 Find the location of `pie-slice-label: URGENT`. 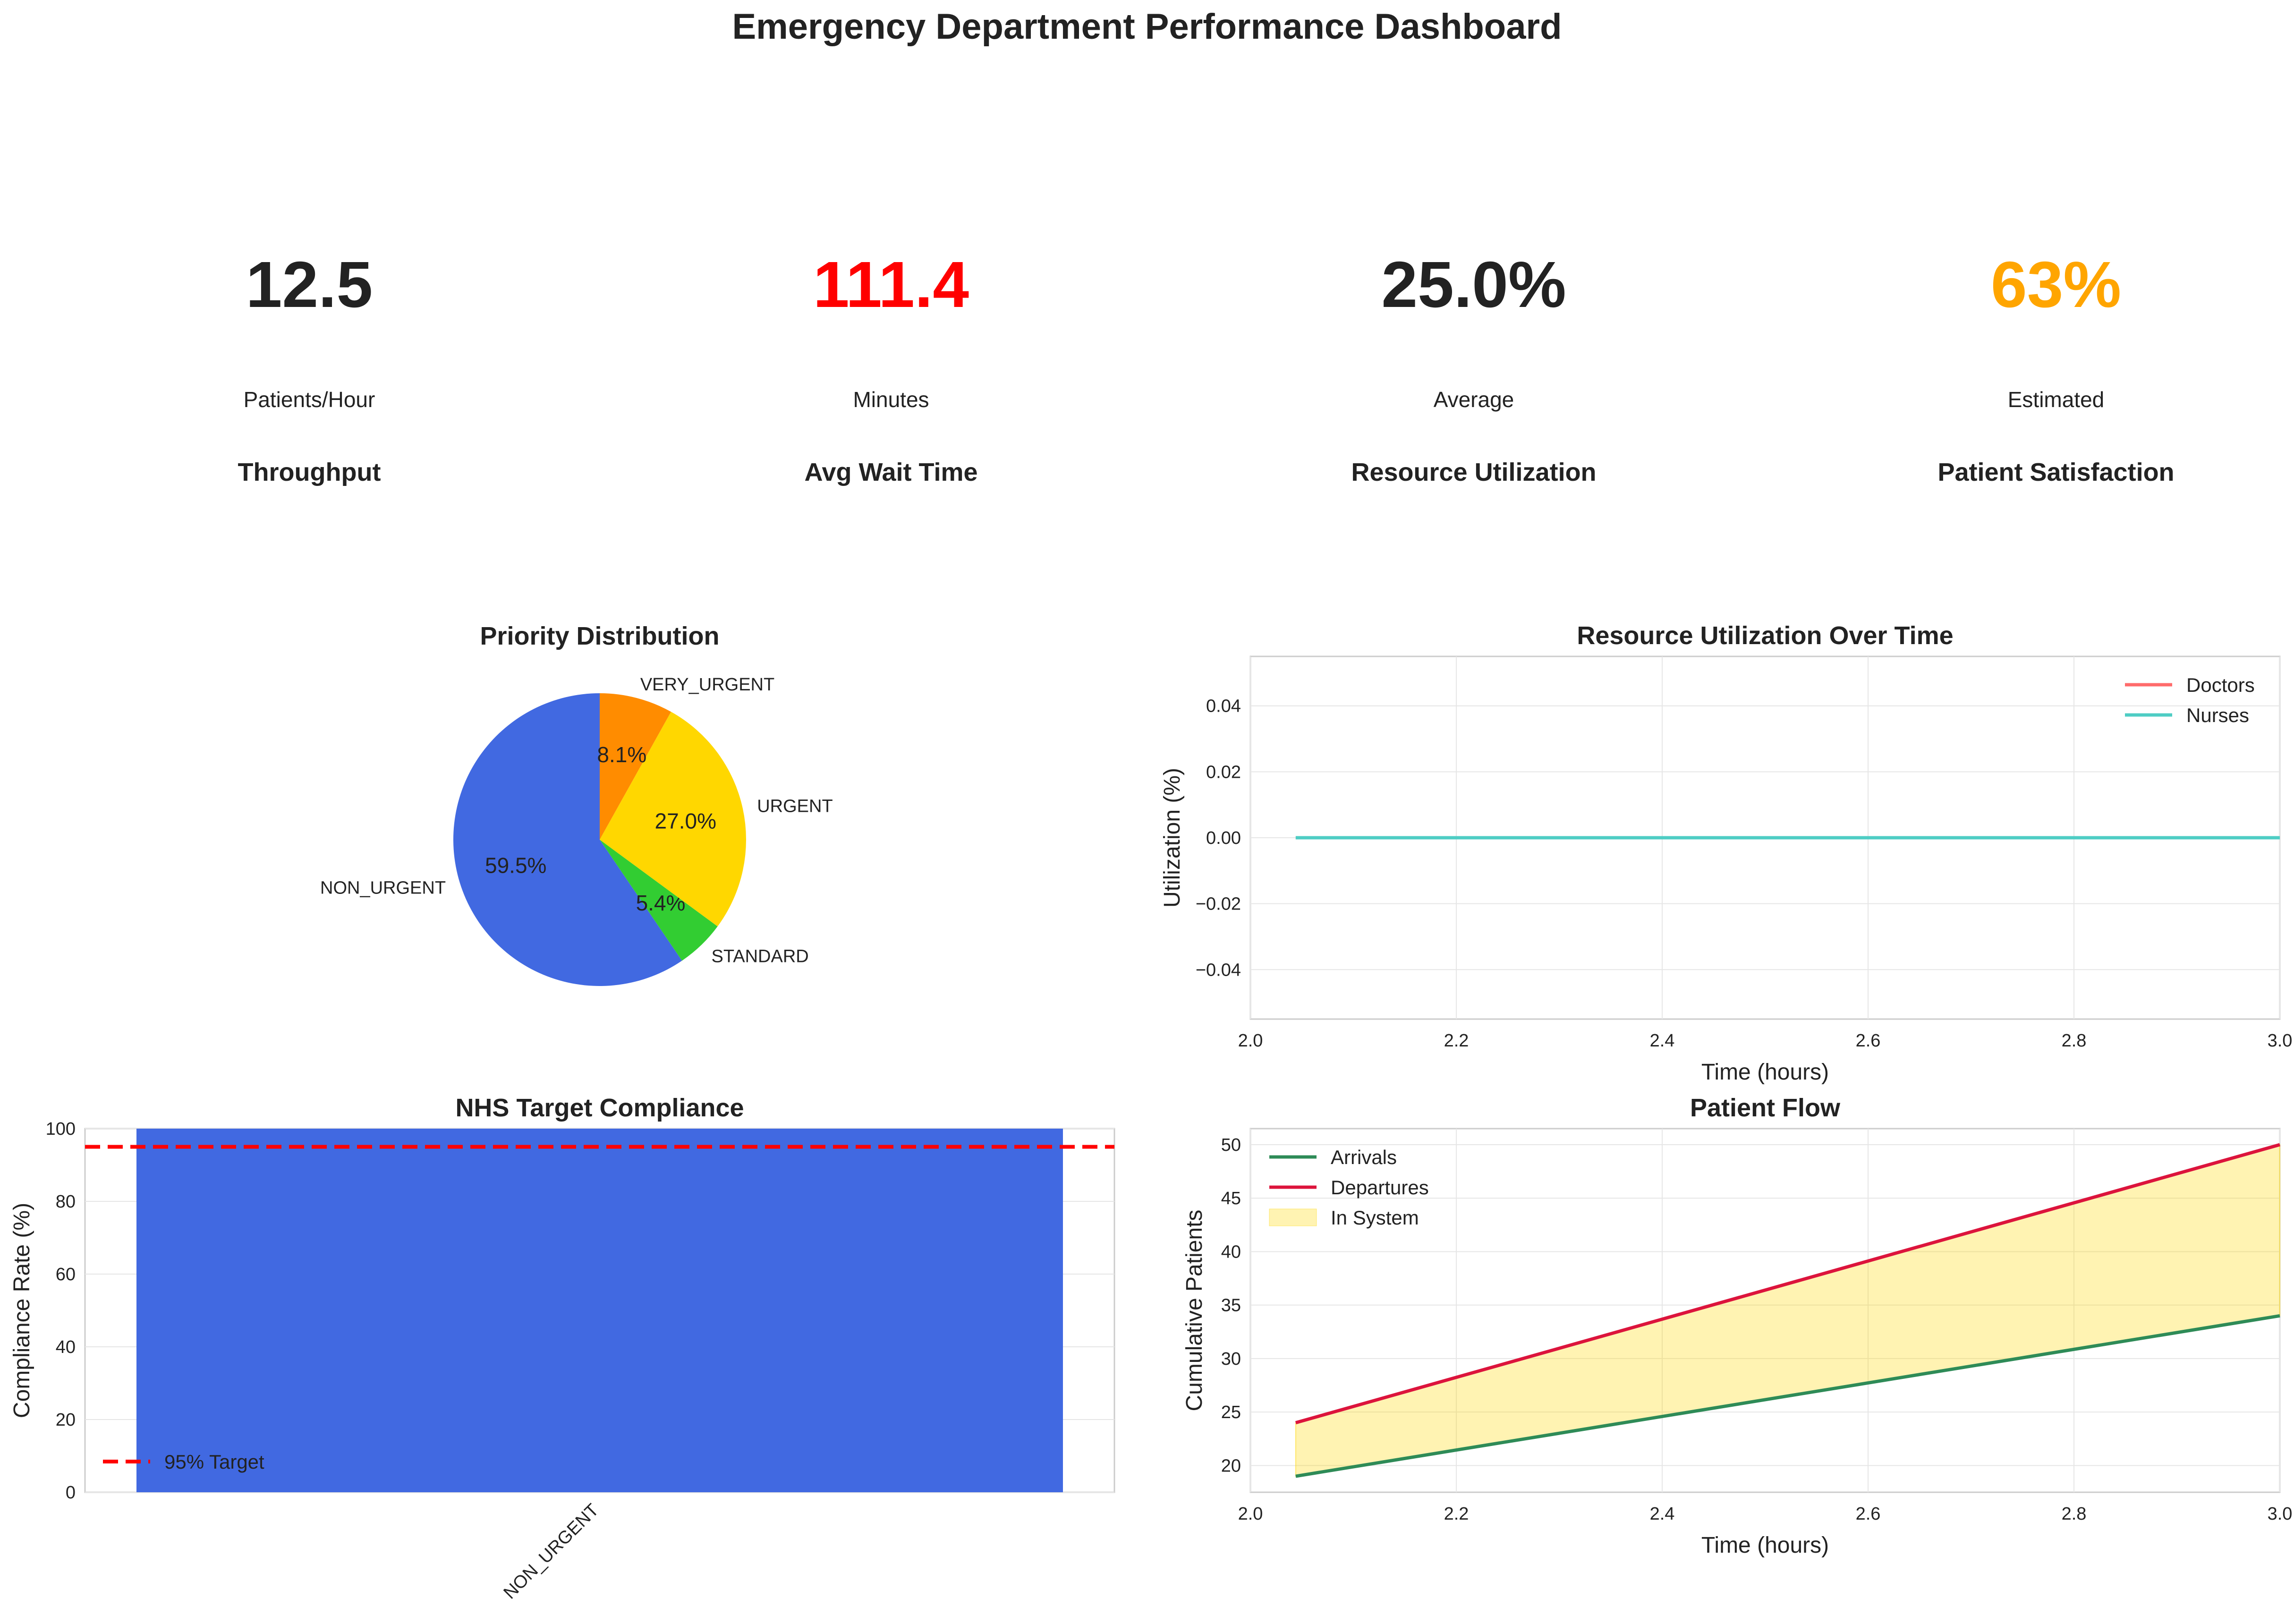

pie-slice-label: URGENT is located at coordinates (795, 806).